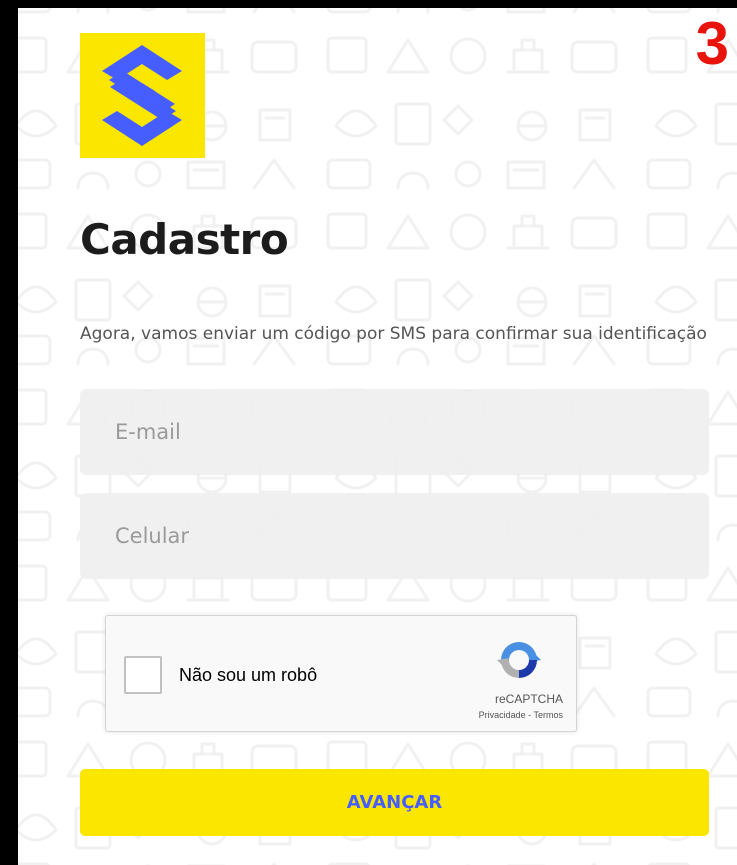 The width and height of the screenshot is (737, 865). What do you see at coordinates (143, 675) in the screenshot?
I see `recaptcha-checkbox` at bounding box center [143, 675].